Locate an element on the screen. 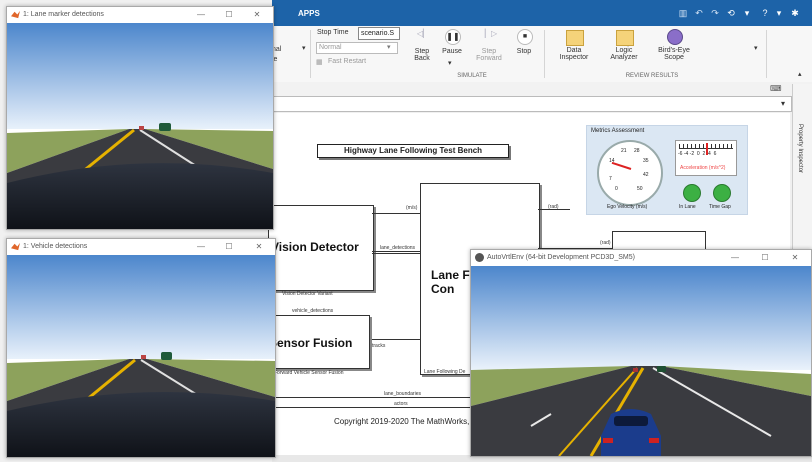  vision-detector-block: Vision Detector is located at coordinates (321, 248).